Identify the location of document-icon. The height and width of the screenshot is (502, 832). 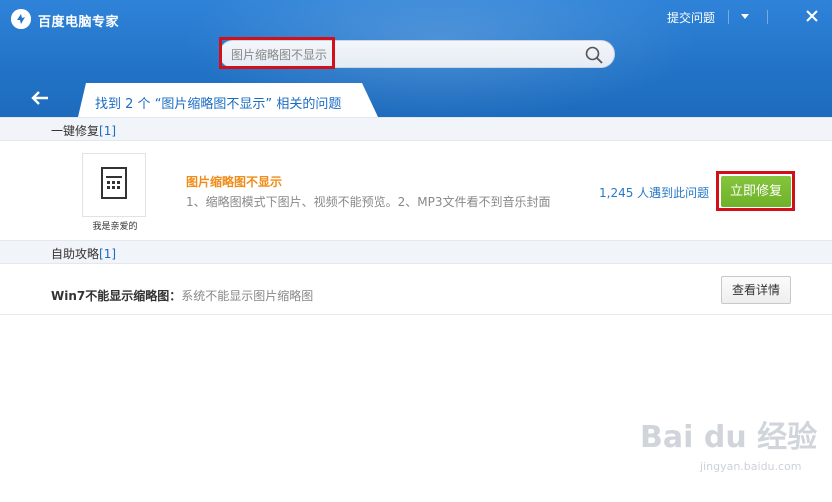
(114, 183).